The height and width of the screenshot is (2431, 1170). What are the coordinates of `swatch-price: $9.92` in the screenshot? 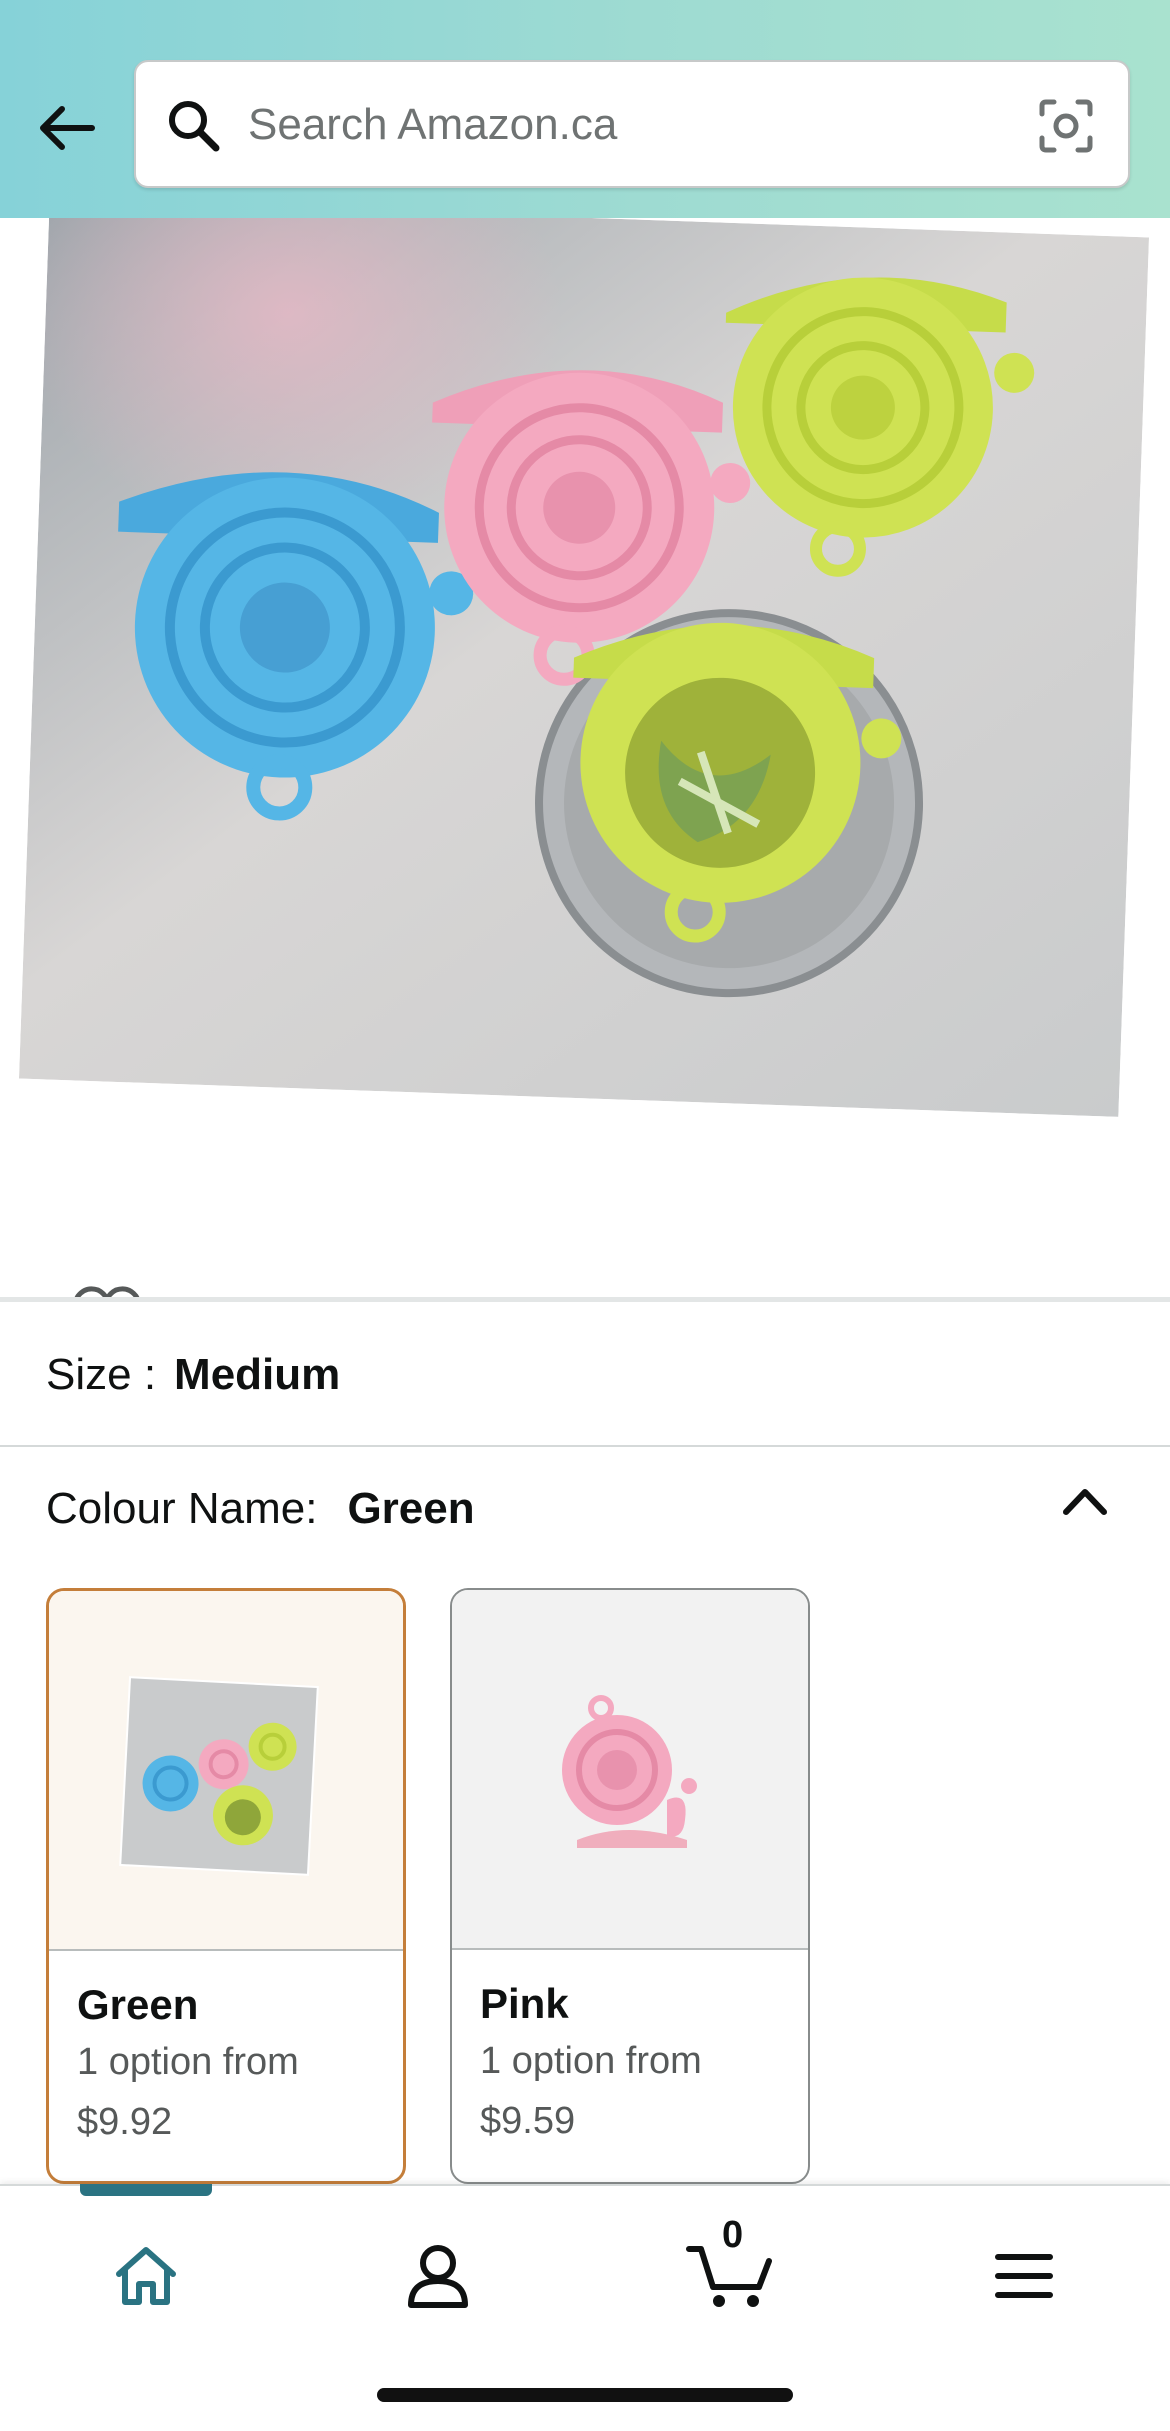 It's located at (125, 2122).